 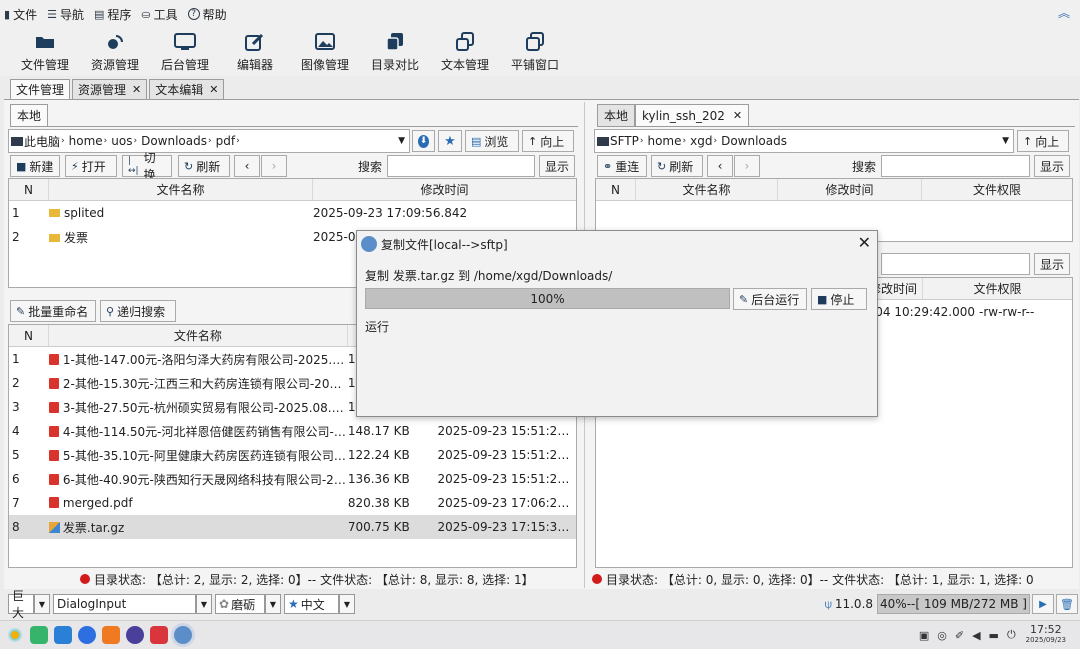 I want to click on right-back-button: ‹, so click(x=720, y=166).